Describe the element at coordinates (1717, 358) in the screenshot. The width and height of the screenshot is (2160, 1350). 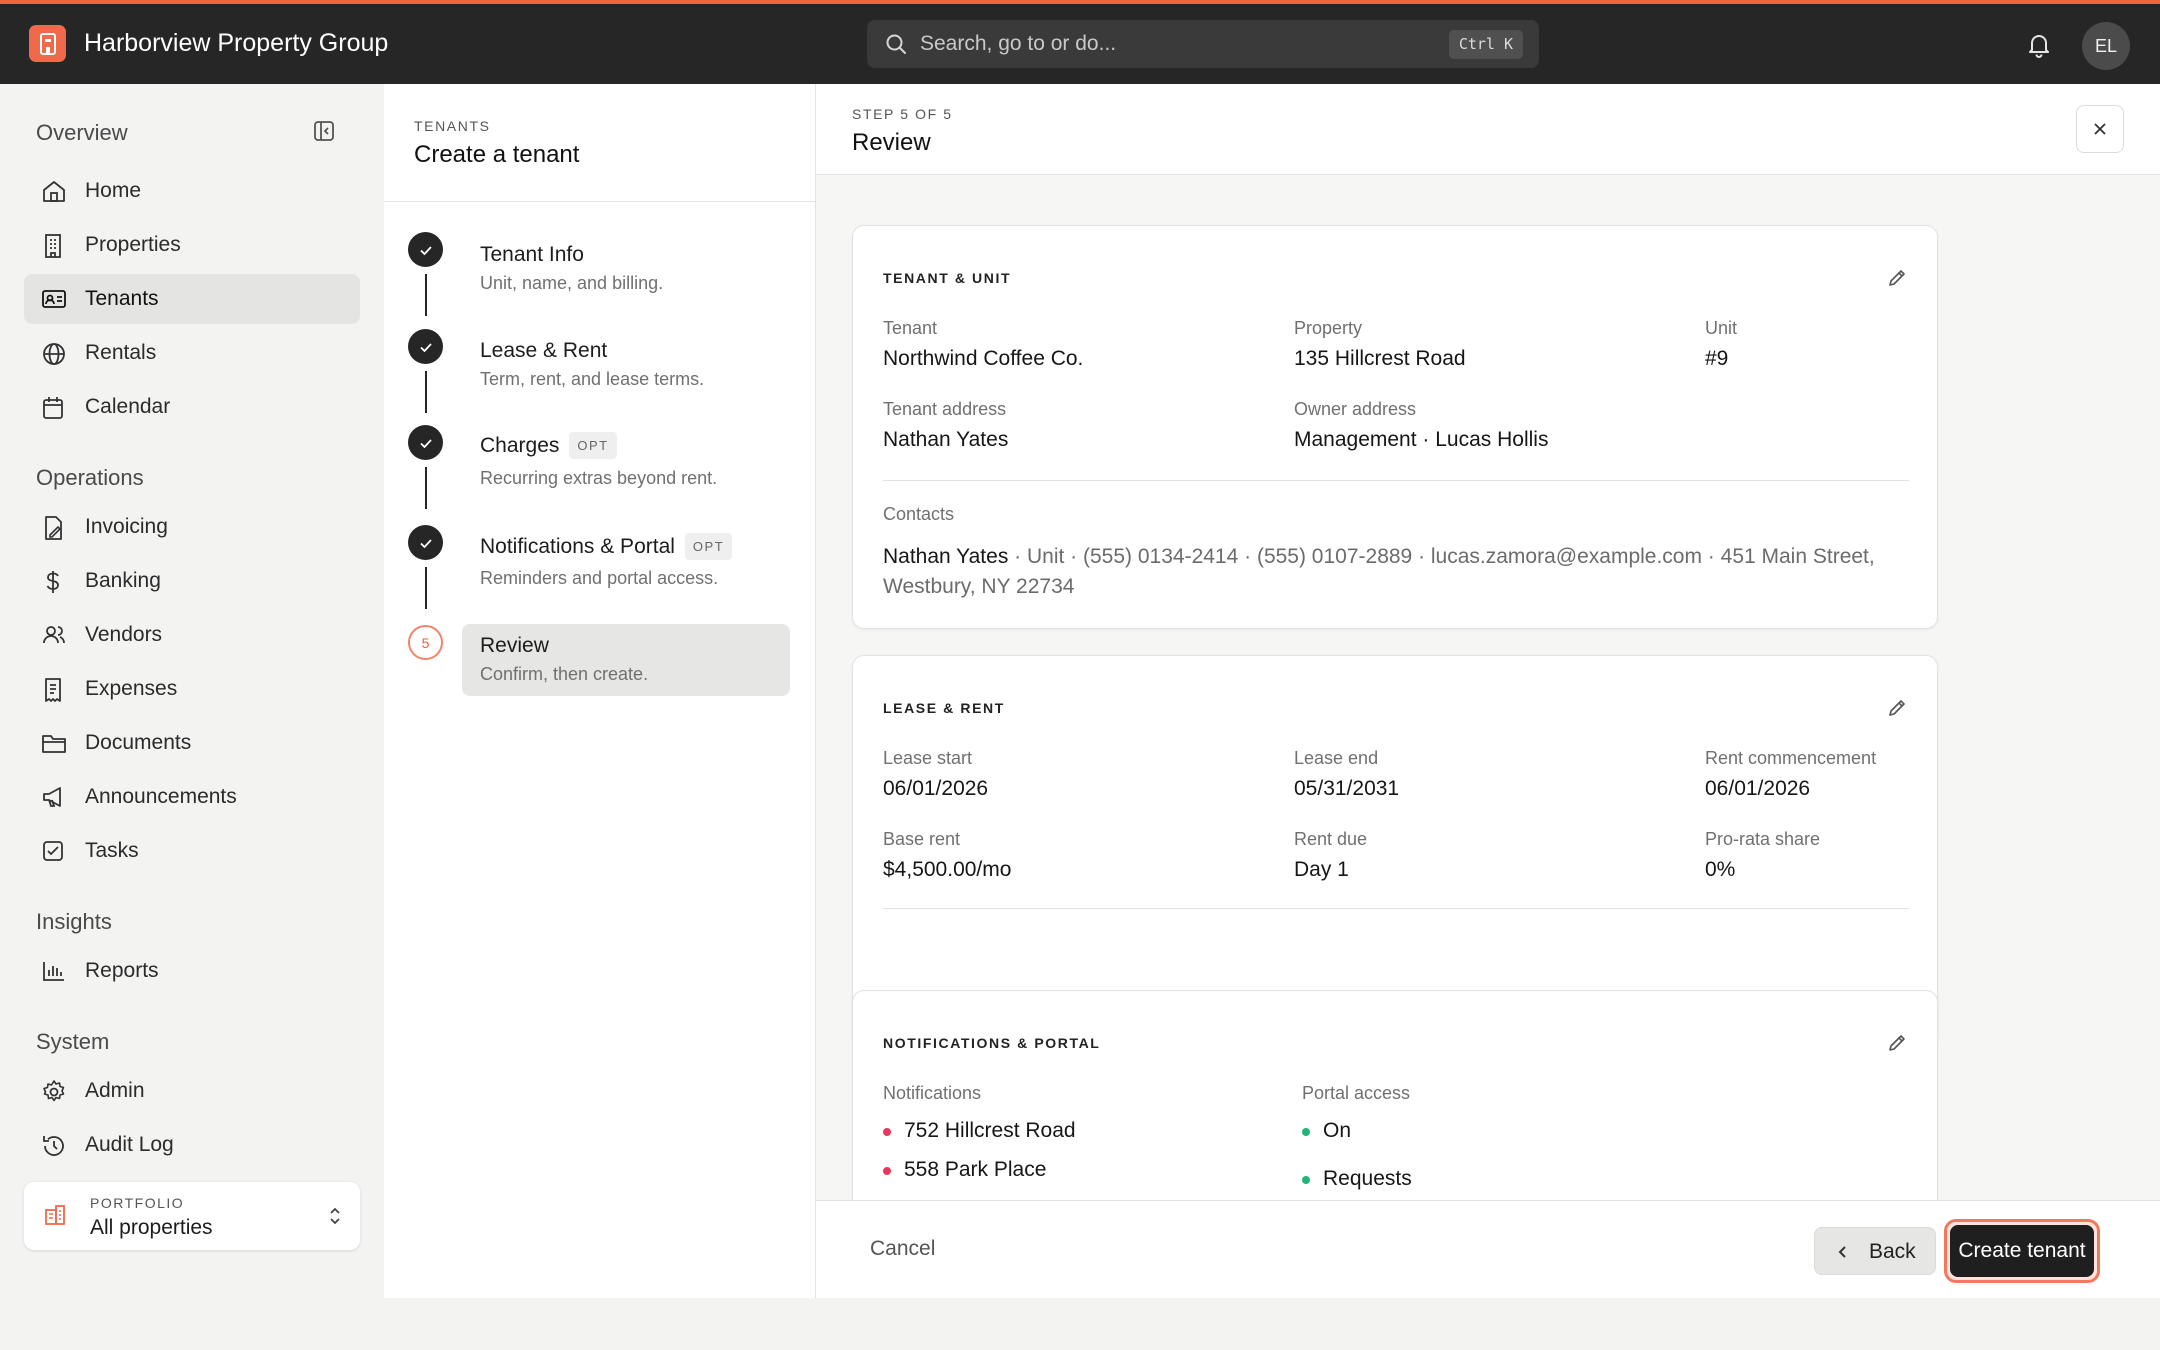
I see `unit-value: #9` at that location.